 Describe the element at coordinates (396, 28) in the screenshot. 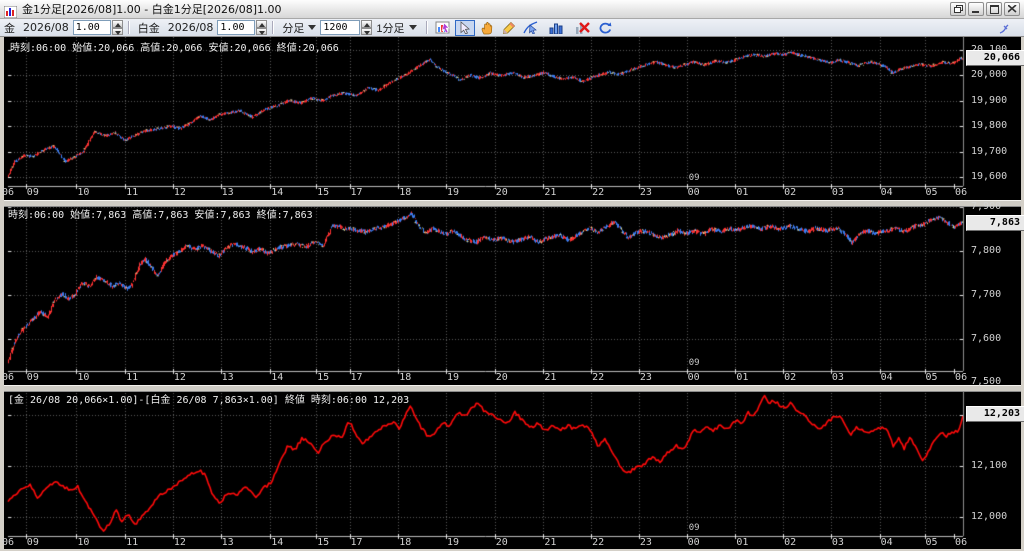

I see `interval-dropdown: 1分足` at that location.